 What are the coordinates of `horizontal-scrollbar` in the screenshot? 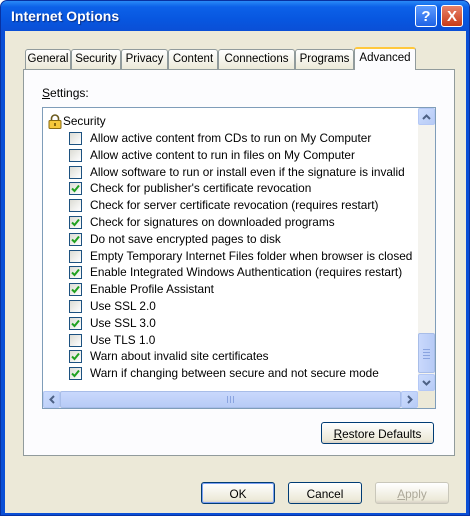 It's located at (230, 399).